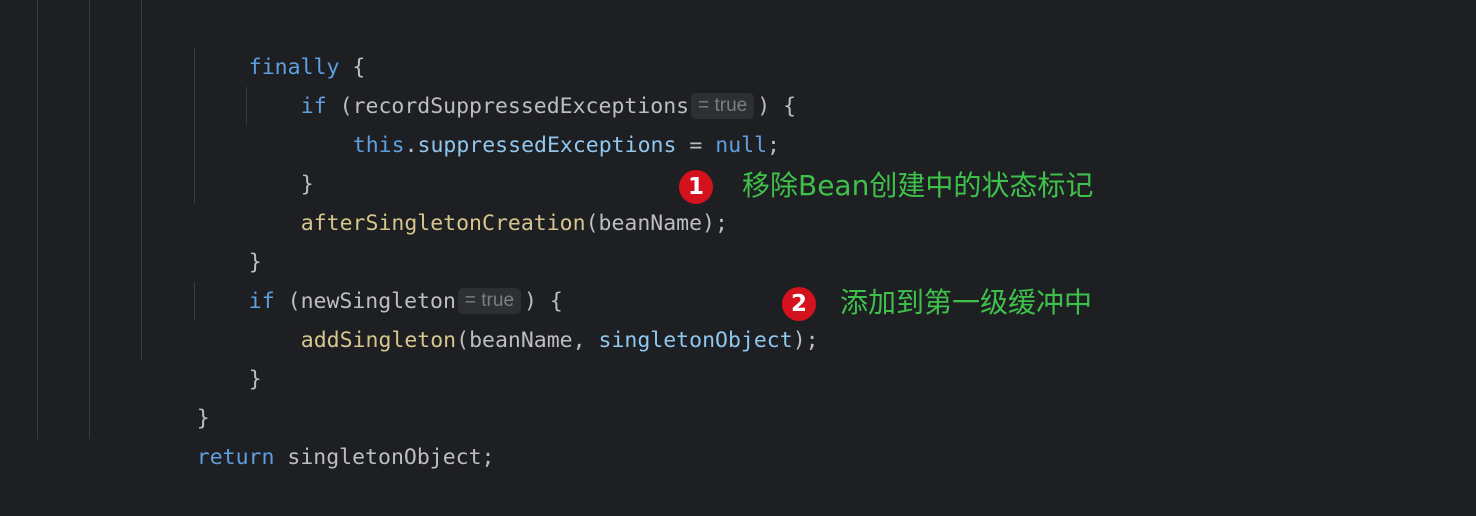 Image resolution: width=1476 pixels, height=516 pixels. What do you see at coordinates (534, 317) in the screenshot?
I see `code-line: addSingleton(beanName, singletonObject);` at bounding box center [534, 317].